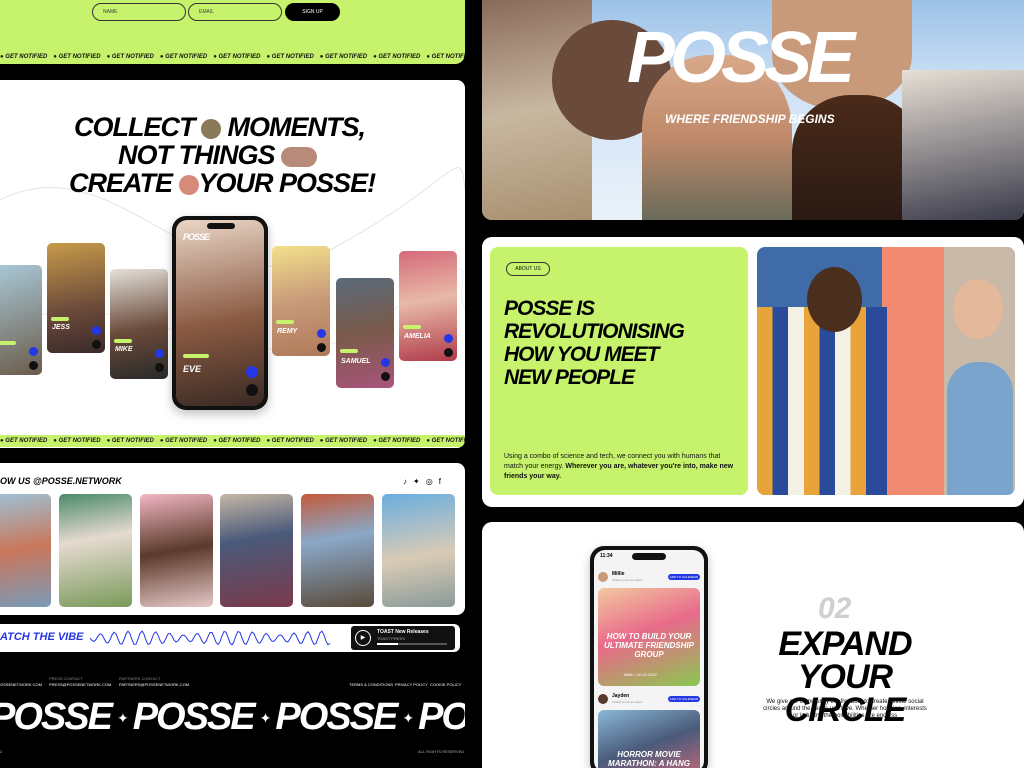  Describe the element at coordinates (154, 684) in the screenshot. I see `partner-email: PARTNERS@POSSENETWORK.COM` at that location.